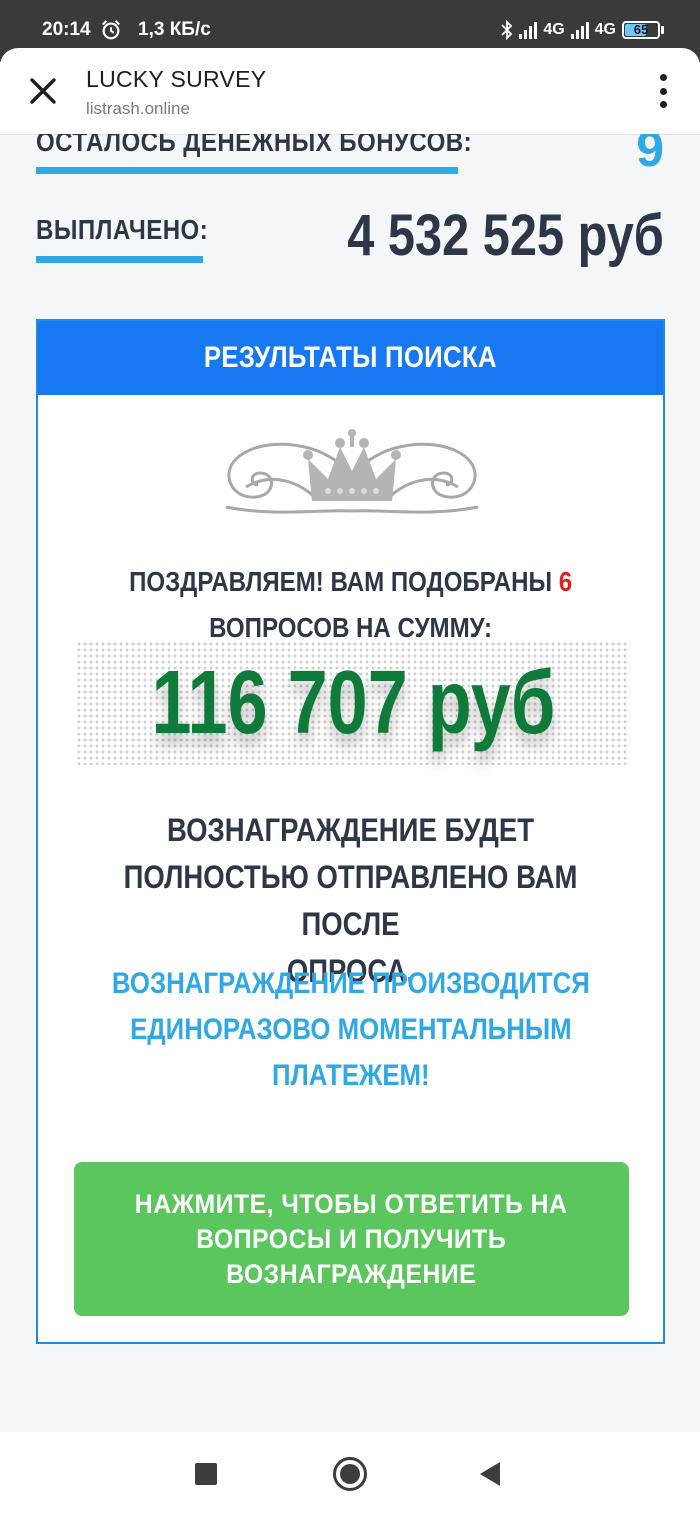  What do you see at coordinates (111, 30) in the screenshot?
I see `alarm-icon` at bounding box center [111, 30].